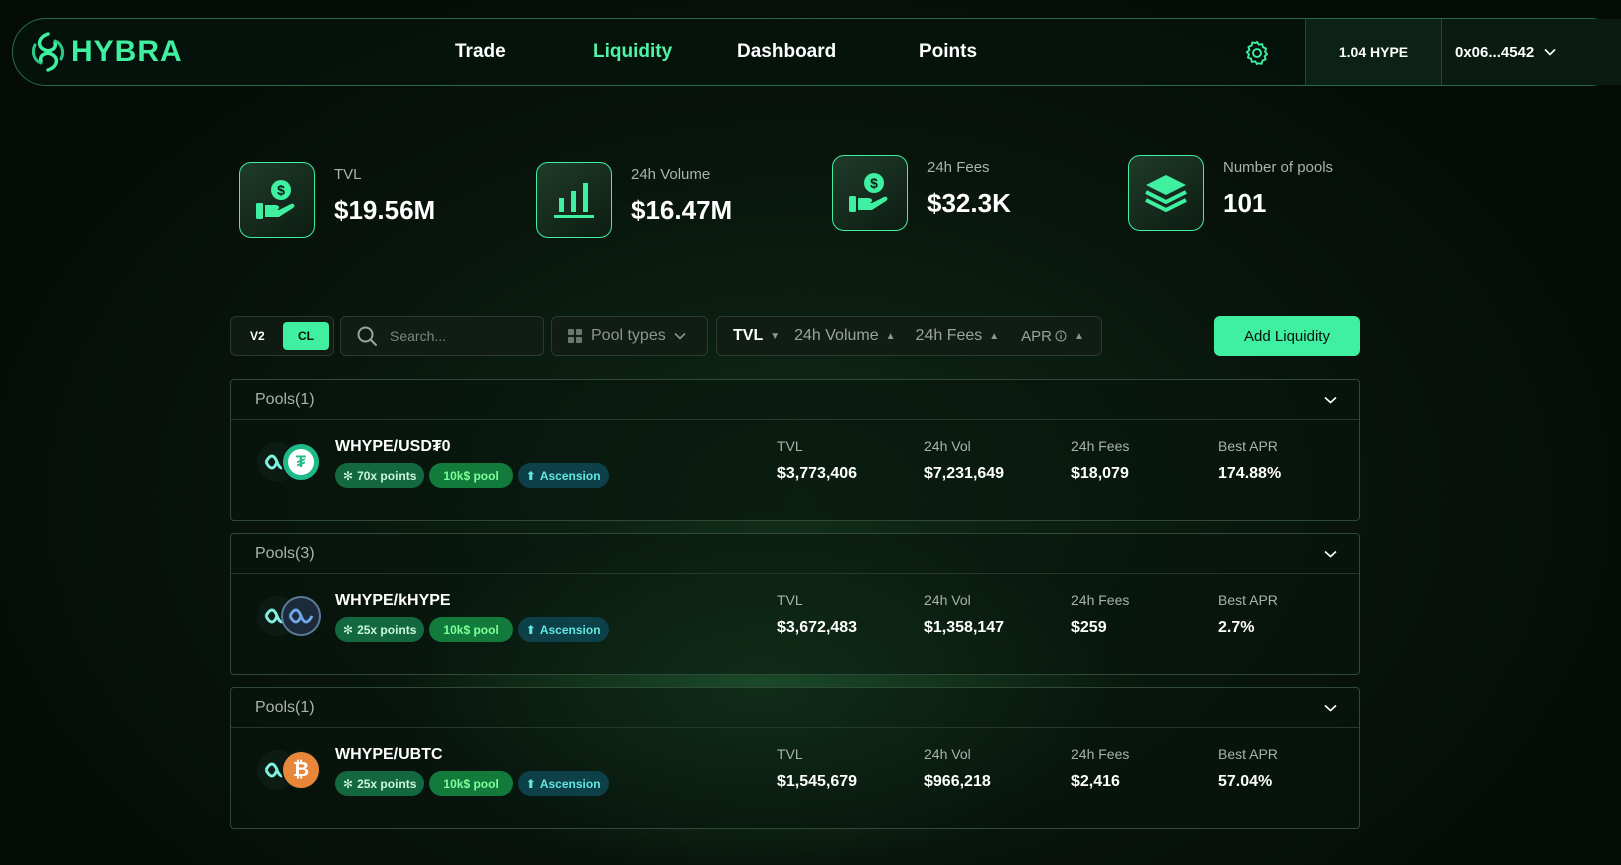  I want to click on stat-value: 101, so click(1245, 203).